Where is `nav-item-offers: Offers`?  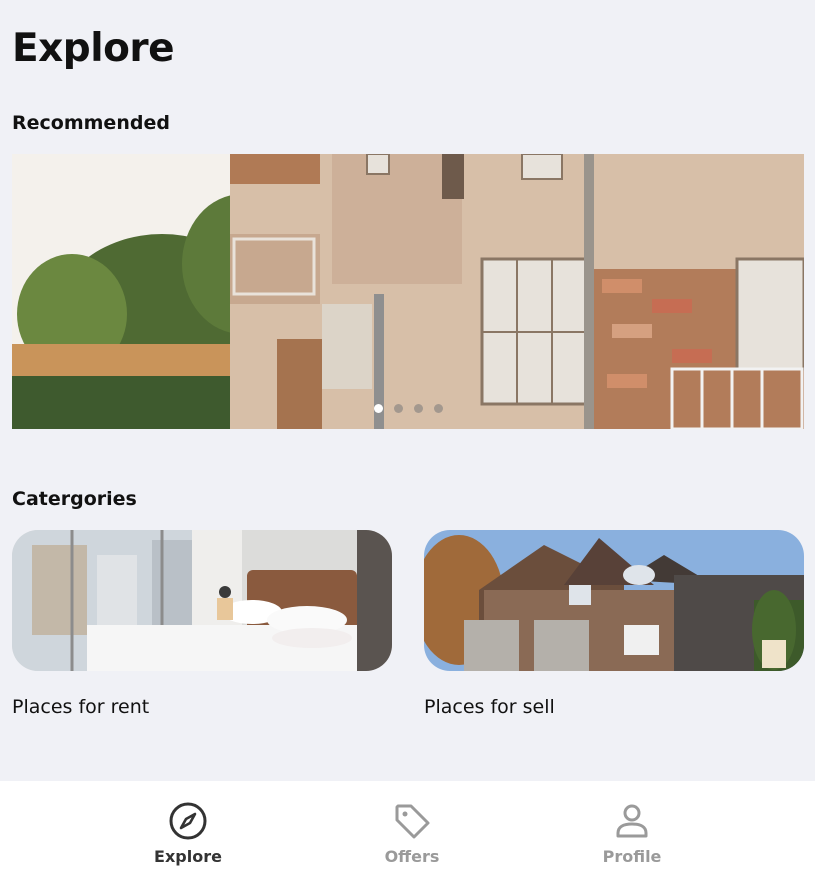 nav-item-offers: Offers is located at coordinates (412, 830).